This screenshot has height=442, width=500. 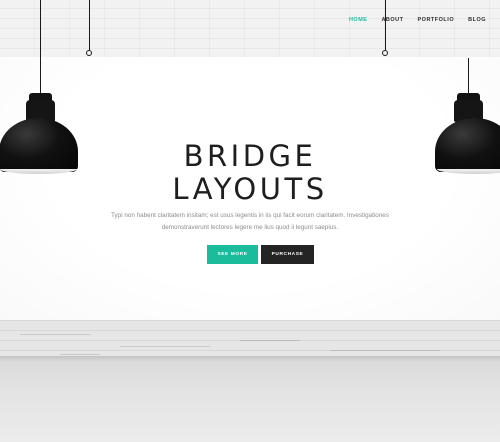 I want to click on brick-wall-top, so click(x=250, y=29).